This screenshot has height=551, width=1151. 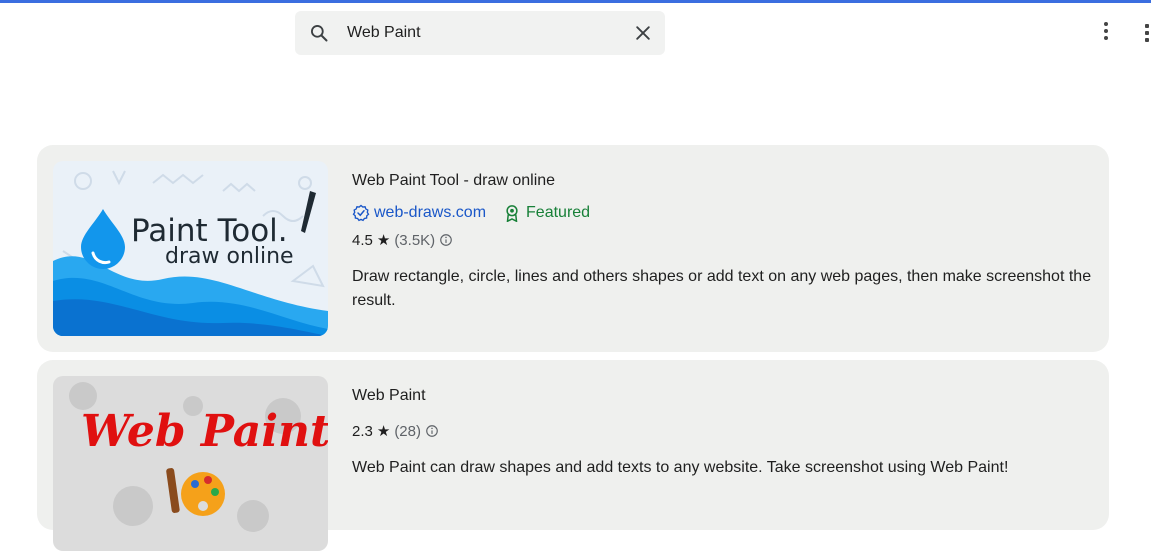 I want to click on rating-value: 4.5, so click(x=362, y=240).